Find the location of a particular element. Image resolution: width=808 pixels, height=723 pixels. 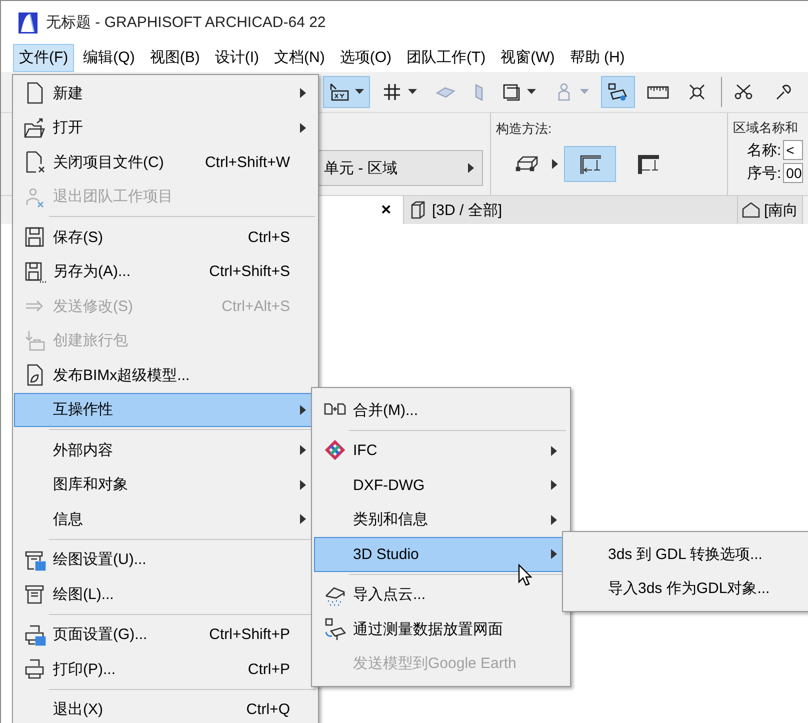

menu-item: DXF-DWG is located at coordinates (441, 485).